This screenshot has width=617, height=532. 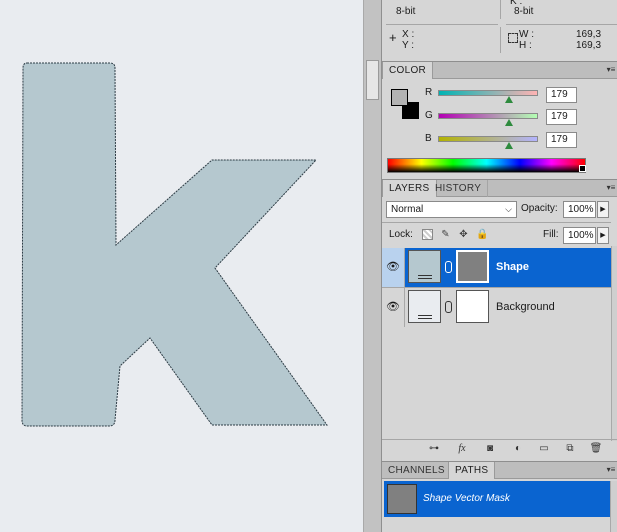 I want to click on info-x-label: X :, so click(x=408, y=34).